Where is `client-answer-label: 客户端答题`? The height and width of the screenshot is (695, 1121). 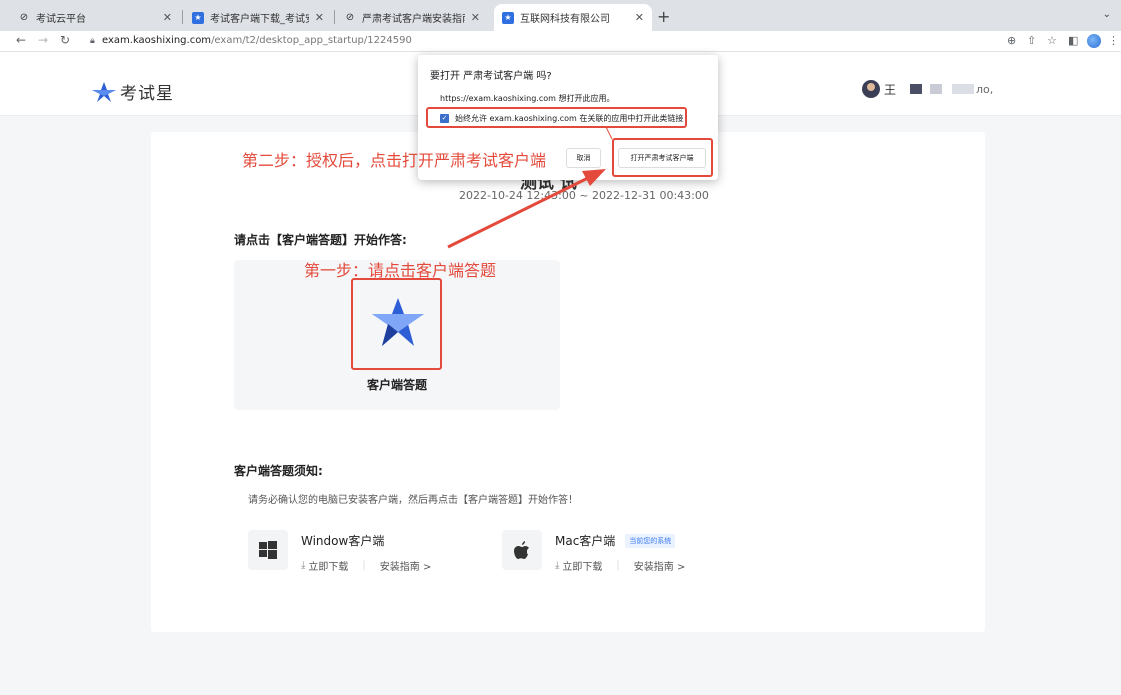
client-answer-label: 客户端答题 is located at coordinates (397, 384).